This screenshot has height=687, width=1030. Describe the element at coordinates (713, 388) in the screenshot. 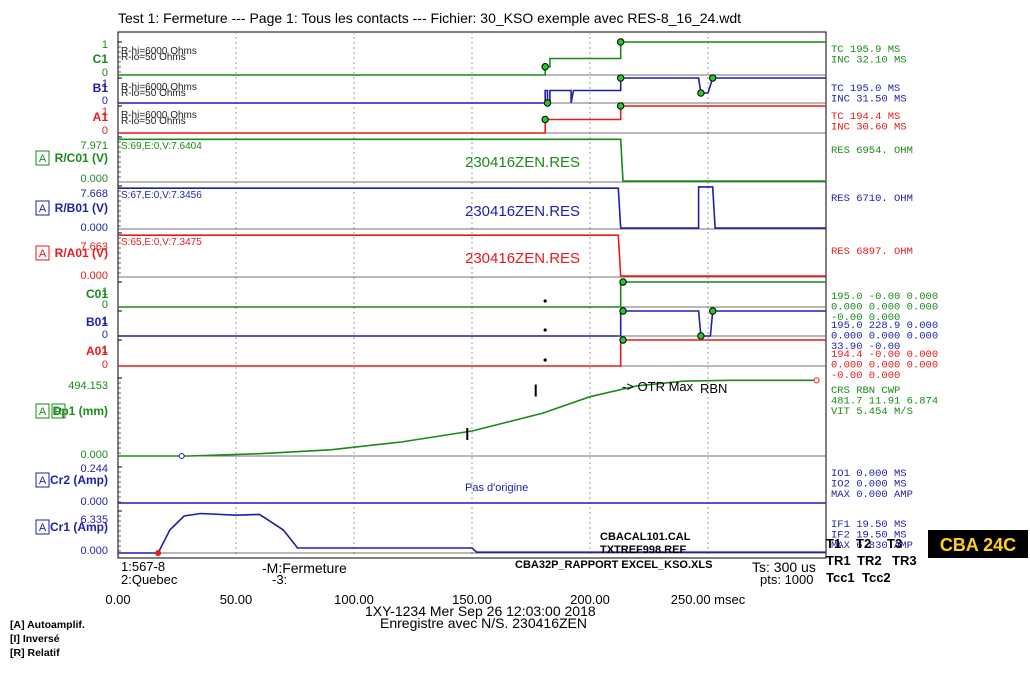

I see `rbn-annotation: RBN` at that location.